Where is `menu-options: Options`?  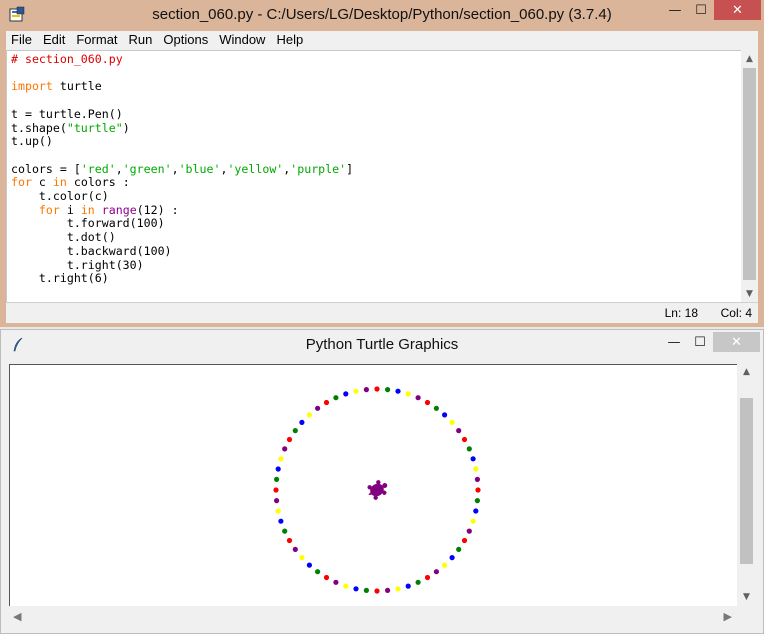 menu-options: Options is located at coordinates (186, 40).